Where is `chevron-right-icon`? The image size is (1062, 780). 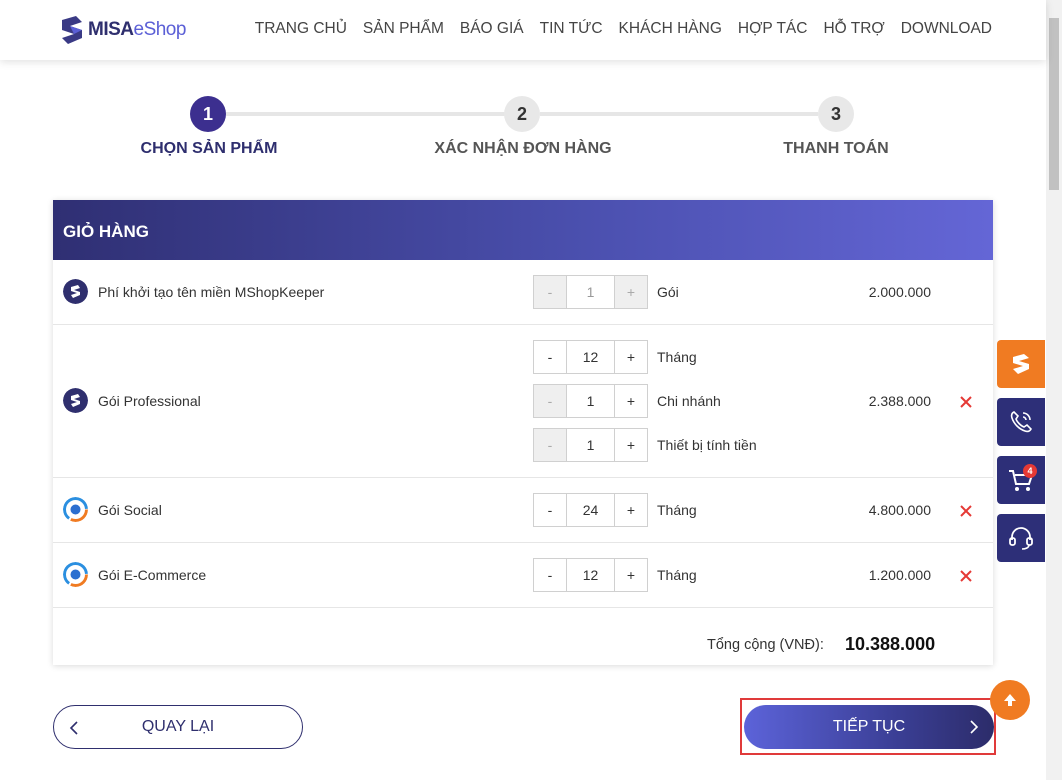 chevron-right-icon is located at coordinates (974, 727).